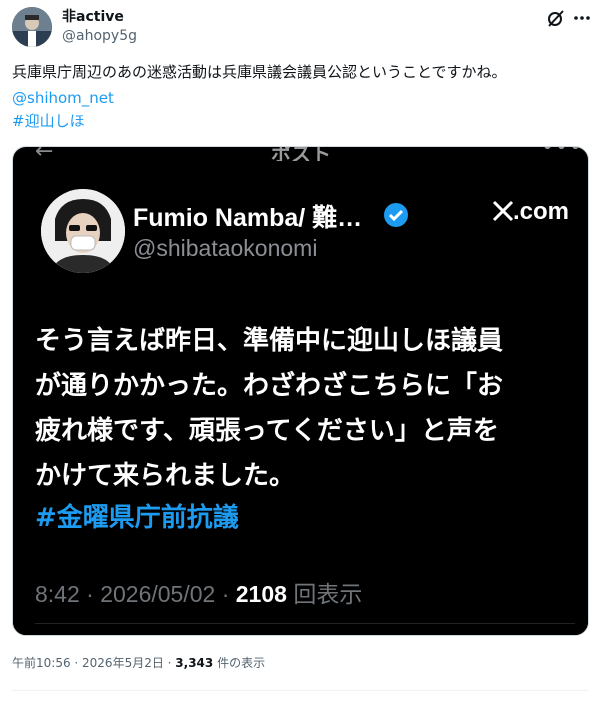 This screenshot has width=601, height=702. Describe the element at coordinates (137, 518) in the screenshot. I see `embedded-hashtag: #金曜県庁前抗議` at that location.